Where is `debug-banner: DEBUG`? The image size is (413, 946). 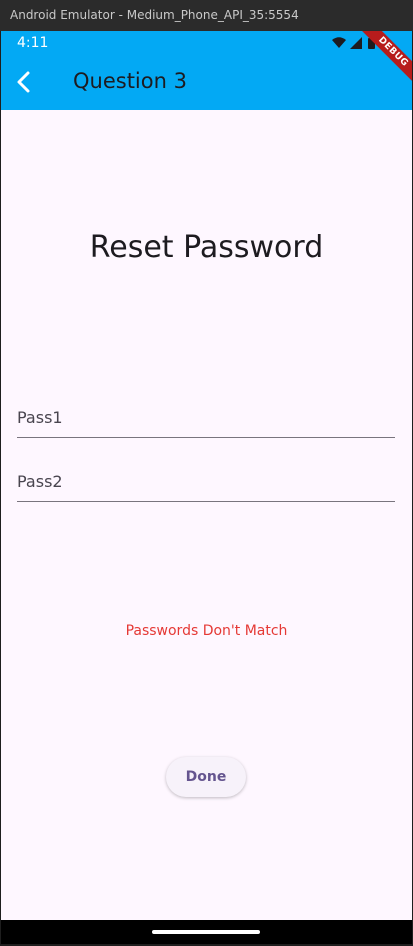 debug-banner: DEBUG is located at coordinates (382, 61).